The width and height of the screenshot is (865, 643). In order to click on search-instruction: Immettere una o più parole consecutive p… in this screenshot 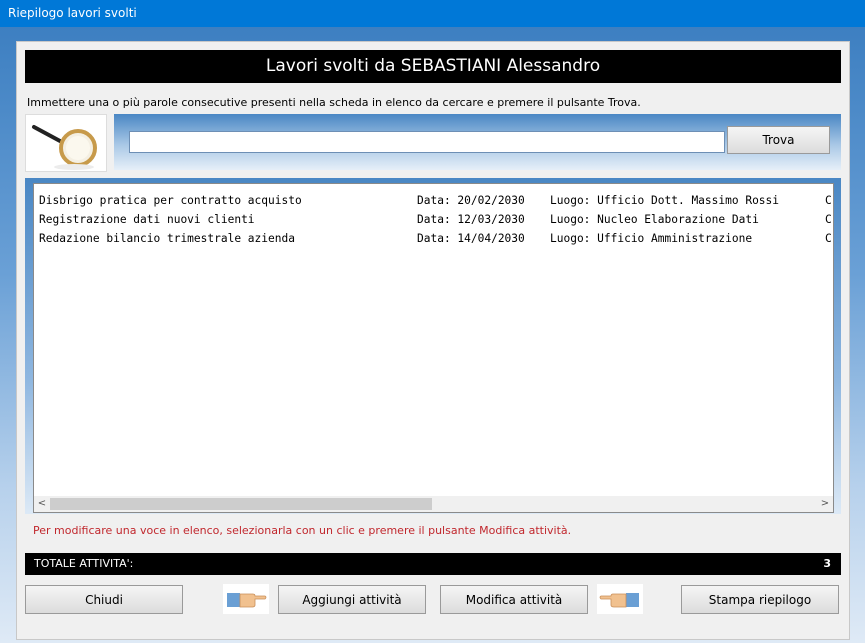, I will do `click(334, 102)`.